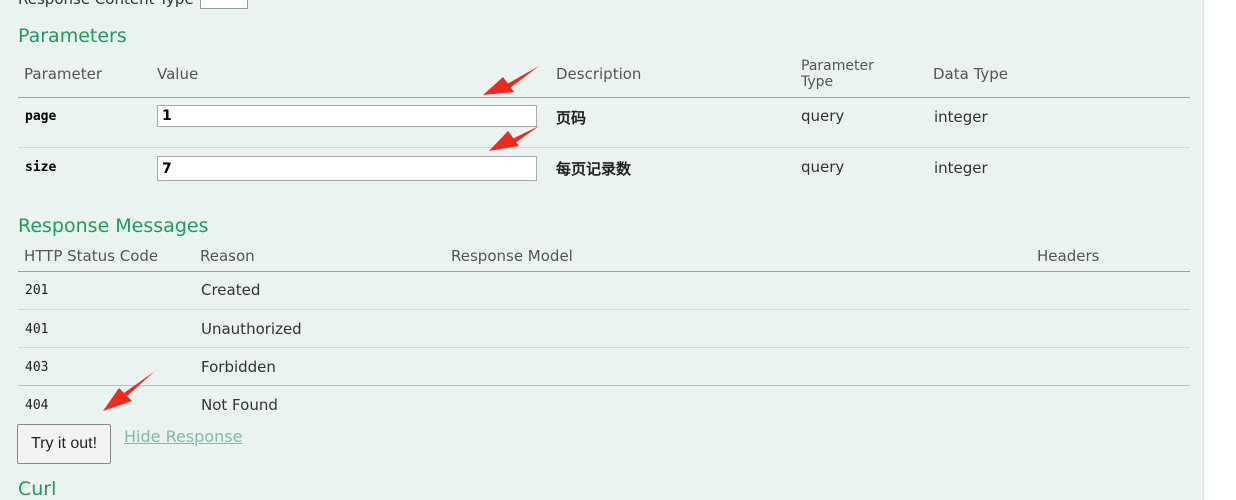 Image resolution: width=1236 pixels, height=500 pixels. What do you see at coordinates (64, 444) in the screenshot?
I see `try-it-out-button: Try it out!` at bounding box center [64, 444].